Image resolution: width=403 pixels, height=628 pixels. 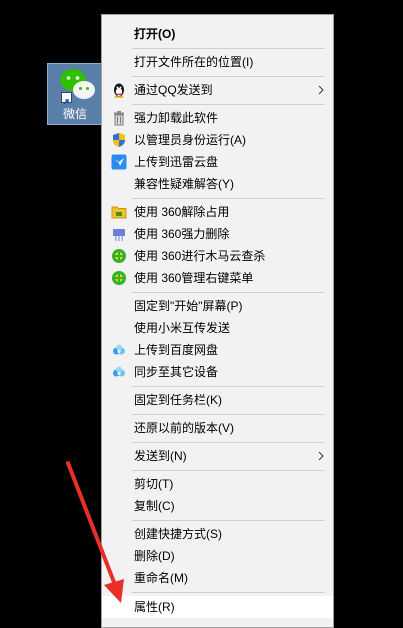 I want to click on menu-item-label: 以管理员身份运行(A), so click(x=190, y=140).